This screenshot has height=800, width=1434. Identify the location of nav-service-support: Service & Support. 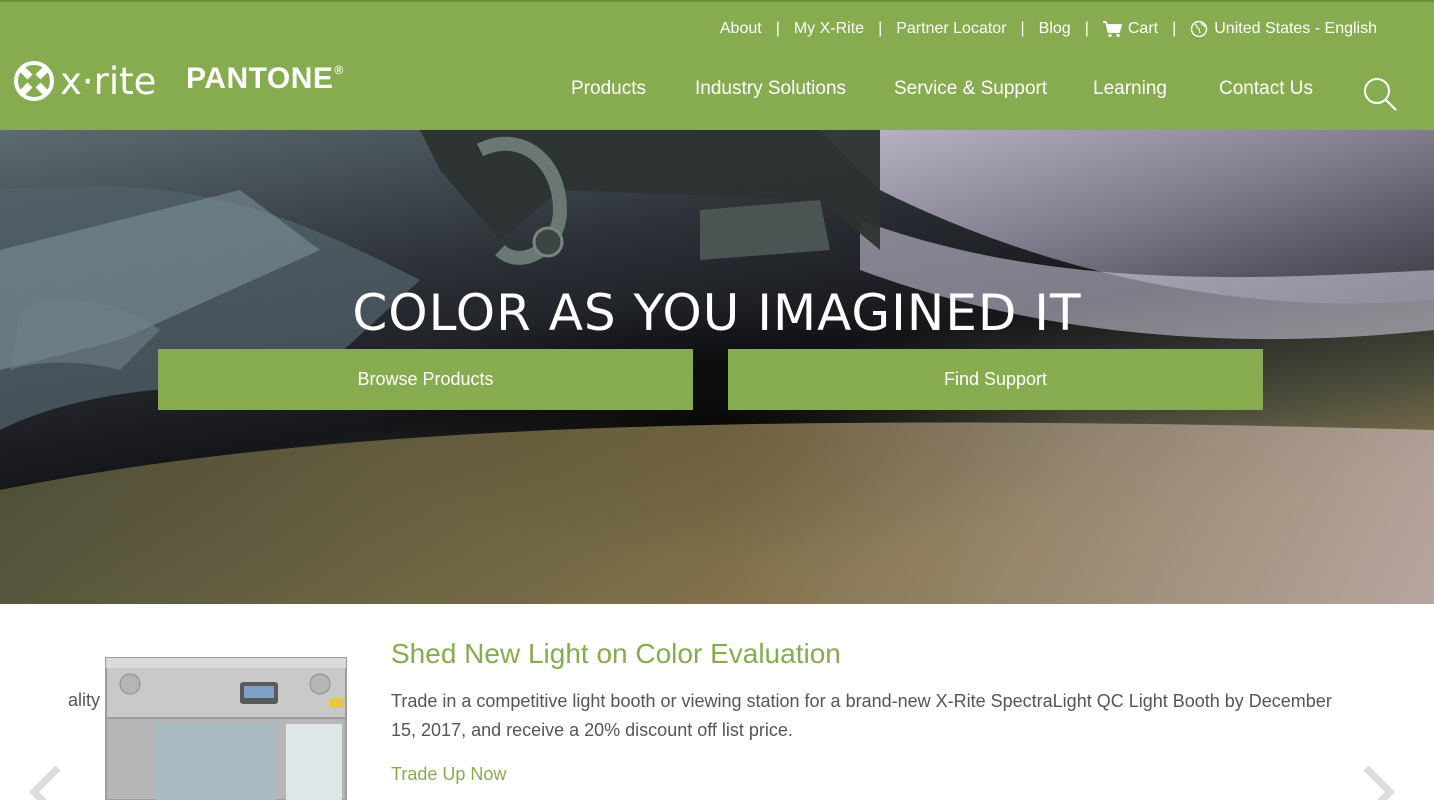
(970, 89).